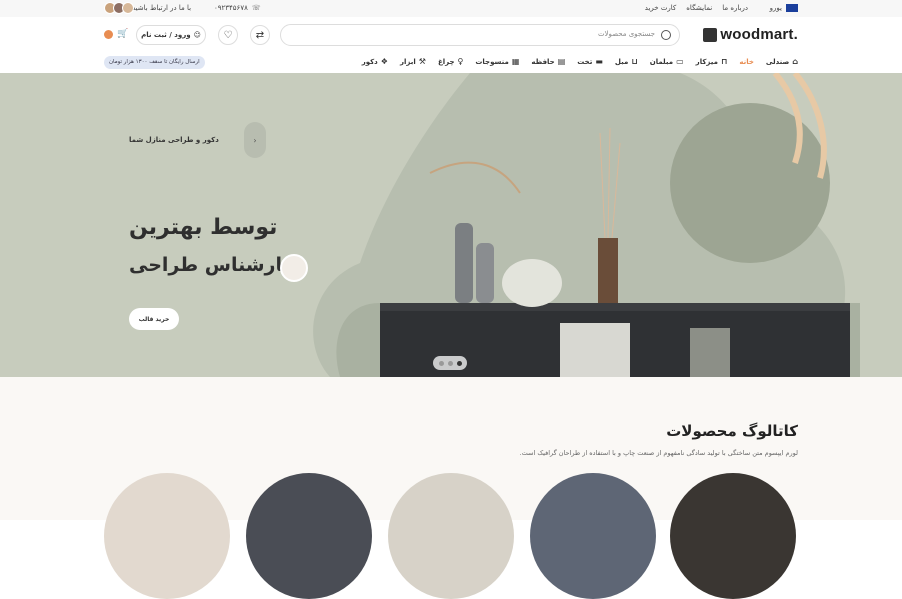  What do you see at coordinates (128, 8) in the screenshot?
I see `avatar` at bounding box center [128, 8].